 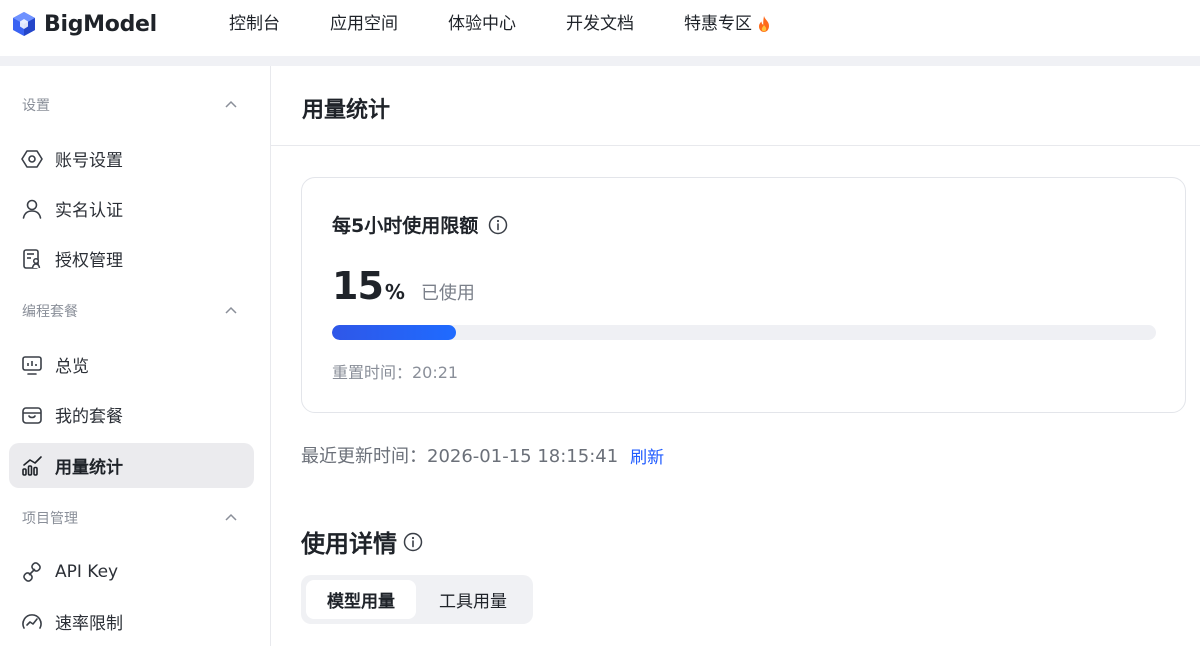 I want to click on bar-trend-icon, so click(x=32, y=466).